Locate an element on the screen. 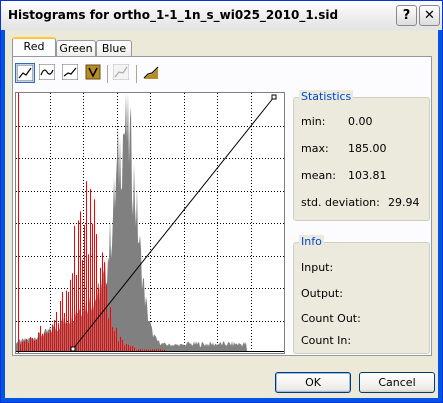  std-deviation-label: std. deviation: is located at coordinates (340, 202).